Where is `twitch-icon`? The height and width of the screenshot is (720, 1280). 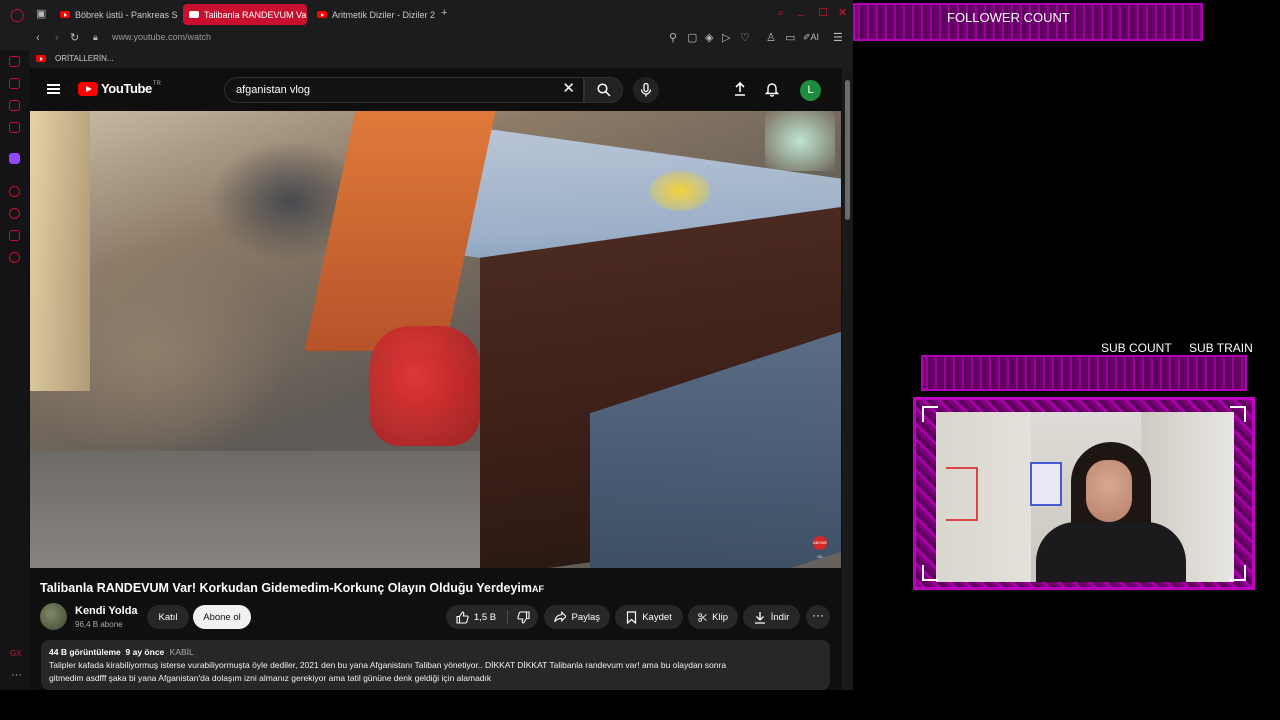
twitch-icon is located at coordinates (14, 158).